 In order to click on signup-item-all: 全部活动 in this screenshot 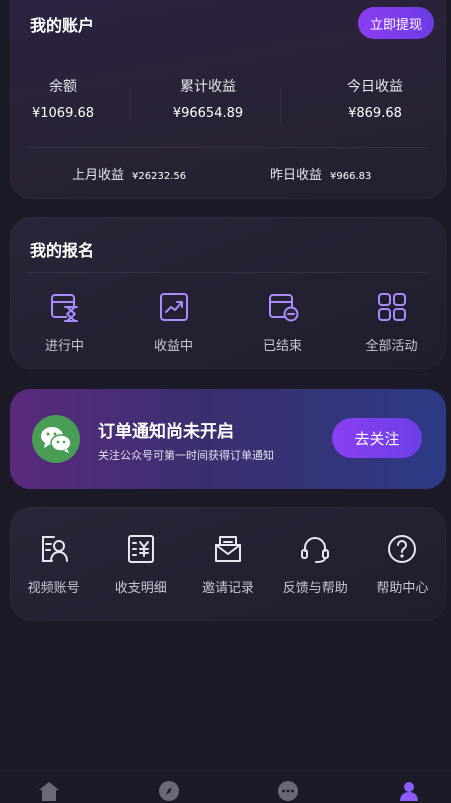, I will do `click(391, 322)`.